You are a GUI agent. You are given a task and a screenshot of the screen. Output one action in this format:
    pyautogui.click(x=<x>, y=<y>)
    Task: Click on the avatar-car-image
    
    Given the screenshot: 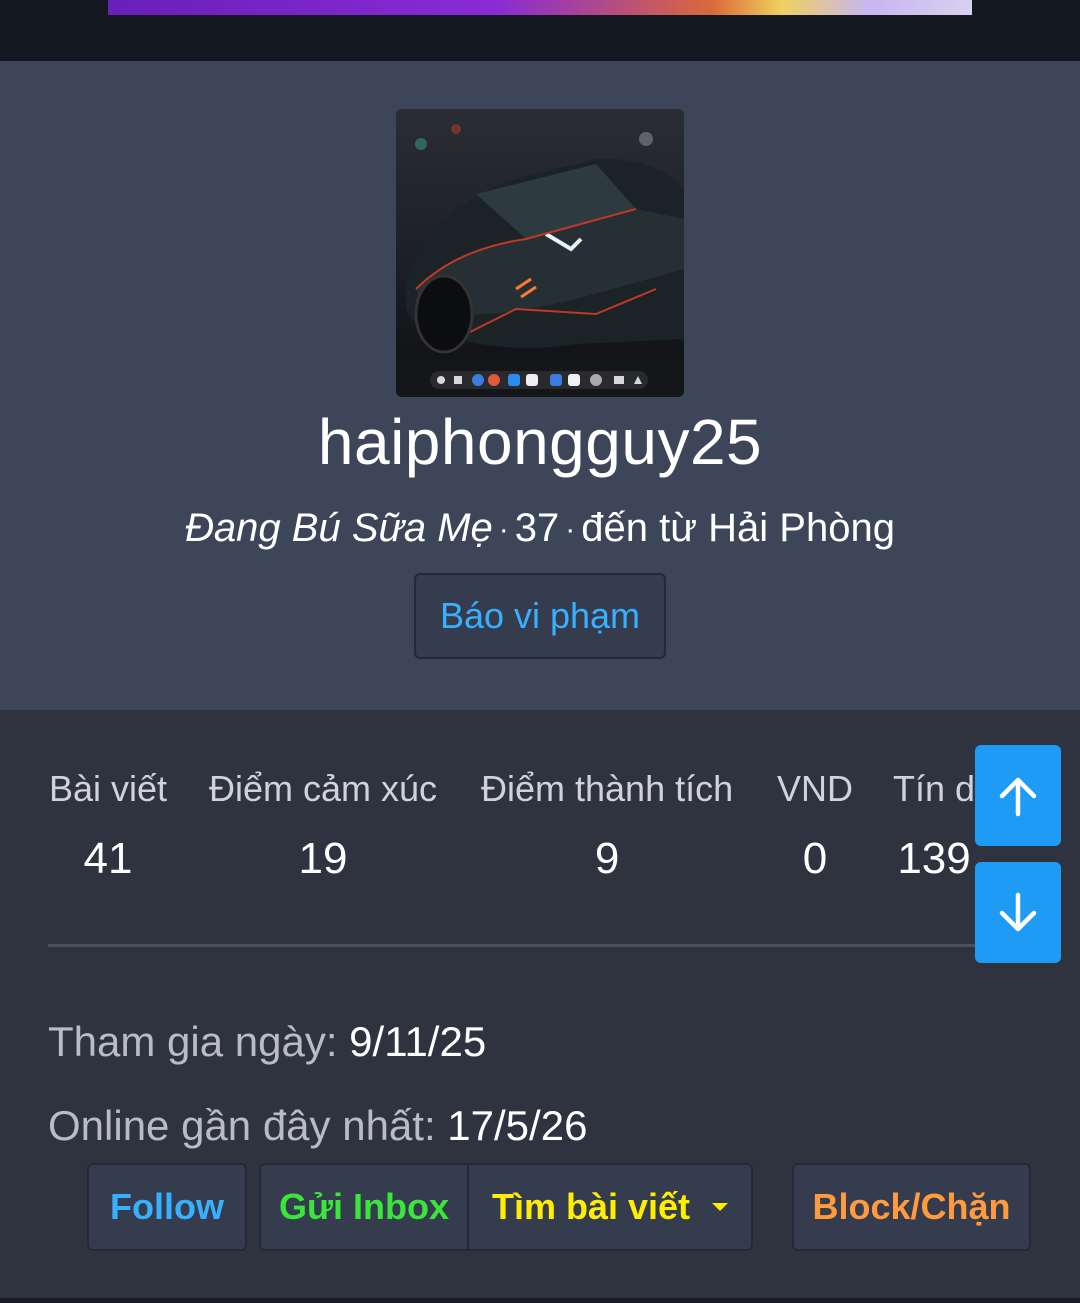 What is the action you would take?
    pyautogui.click(x=540, y=253)
    